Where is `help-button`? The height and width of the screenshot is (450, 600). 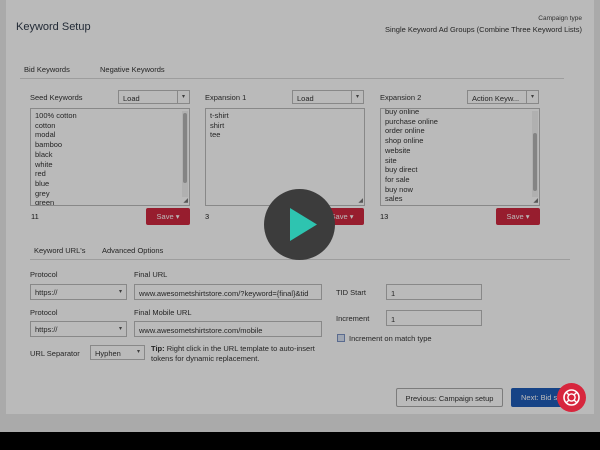
help-button is located at coordinates (571, 397).